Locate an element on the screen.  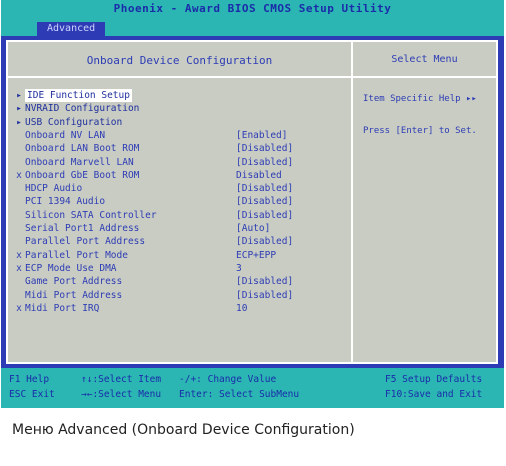
setting-row: x Parallel Port Mode ECP+EPP is located at coordinates (182, 255).